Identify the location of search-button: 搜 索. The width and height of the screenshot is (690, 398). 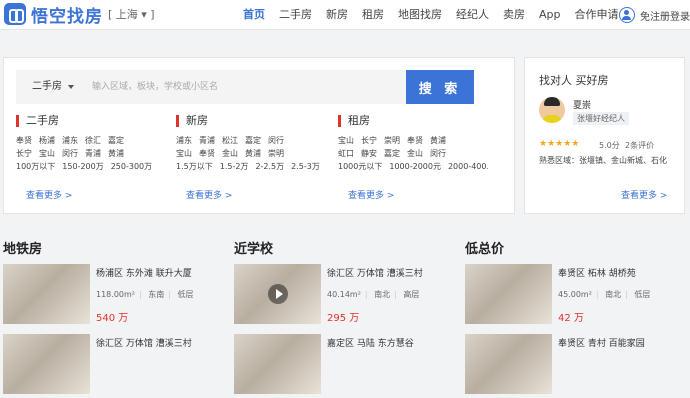
(440, 87).